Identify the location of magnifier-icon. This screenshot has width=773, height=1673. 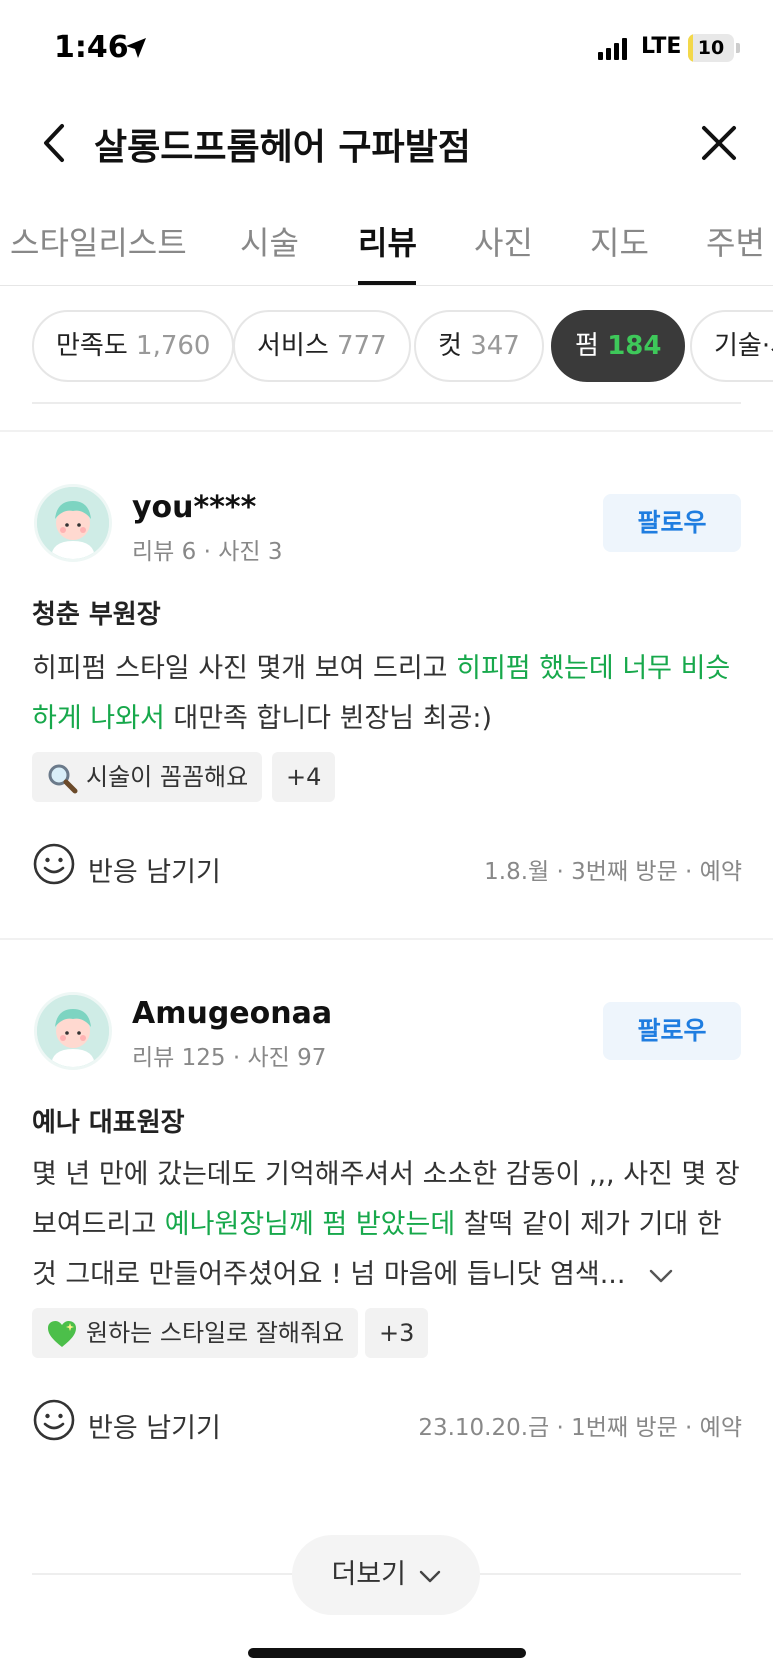
(63, 779).